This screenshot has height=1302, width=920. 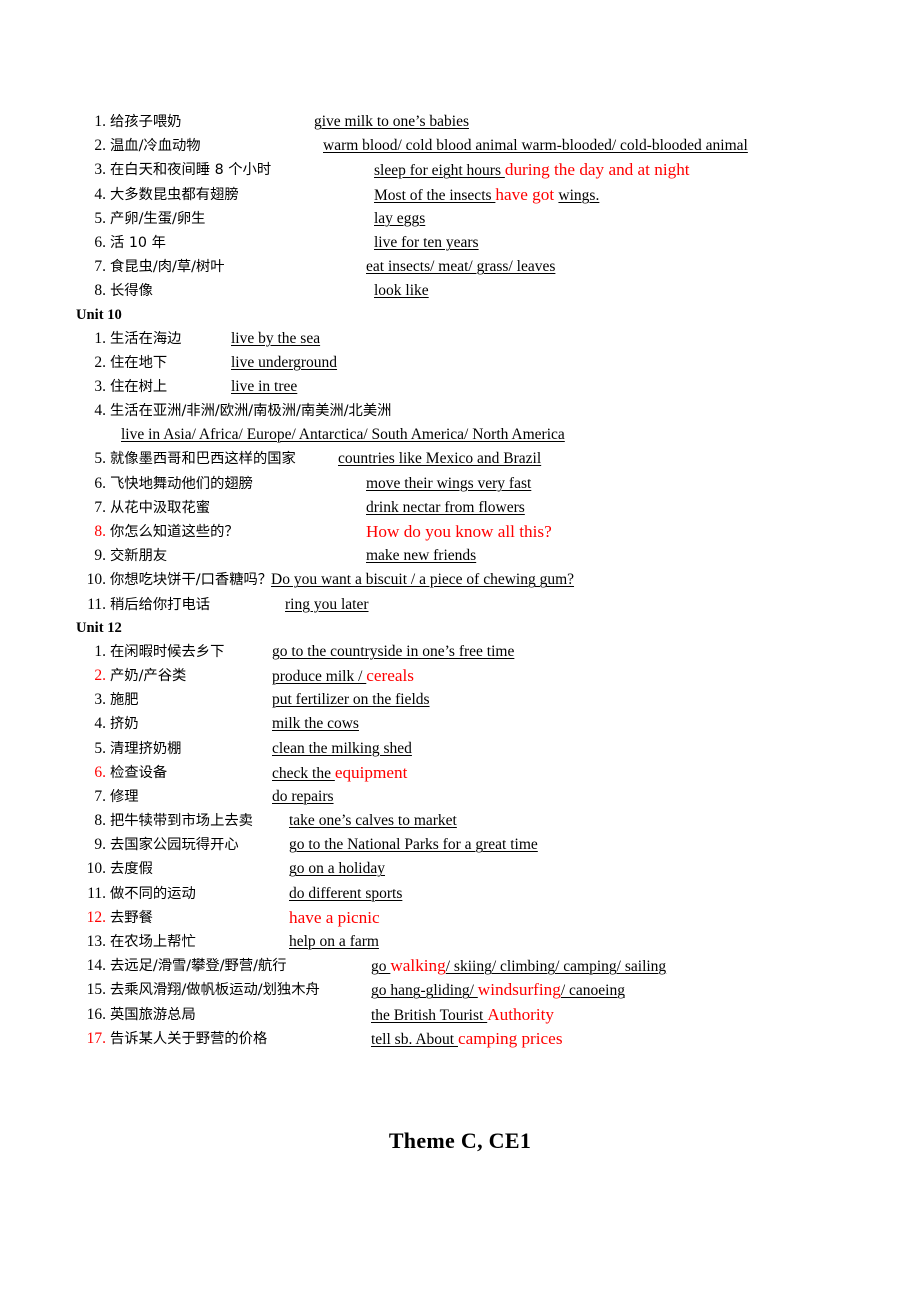 I want to click on vocabulary-row: 3. 施肥 put fertilizer on the fields, so click(x=466, y=700).